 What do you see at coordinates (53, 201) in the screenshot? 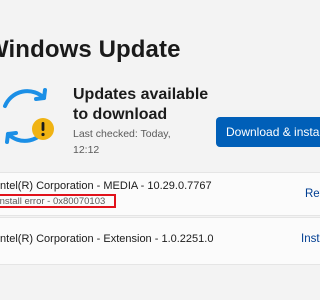
I see `update-status-error: Install error - 0x80070103` at bounding box center [53, 201].